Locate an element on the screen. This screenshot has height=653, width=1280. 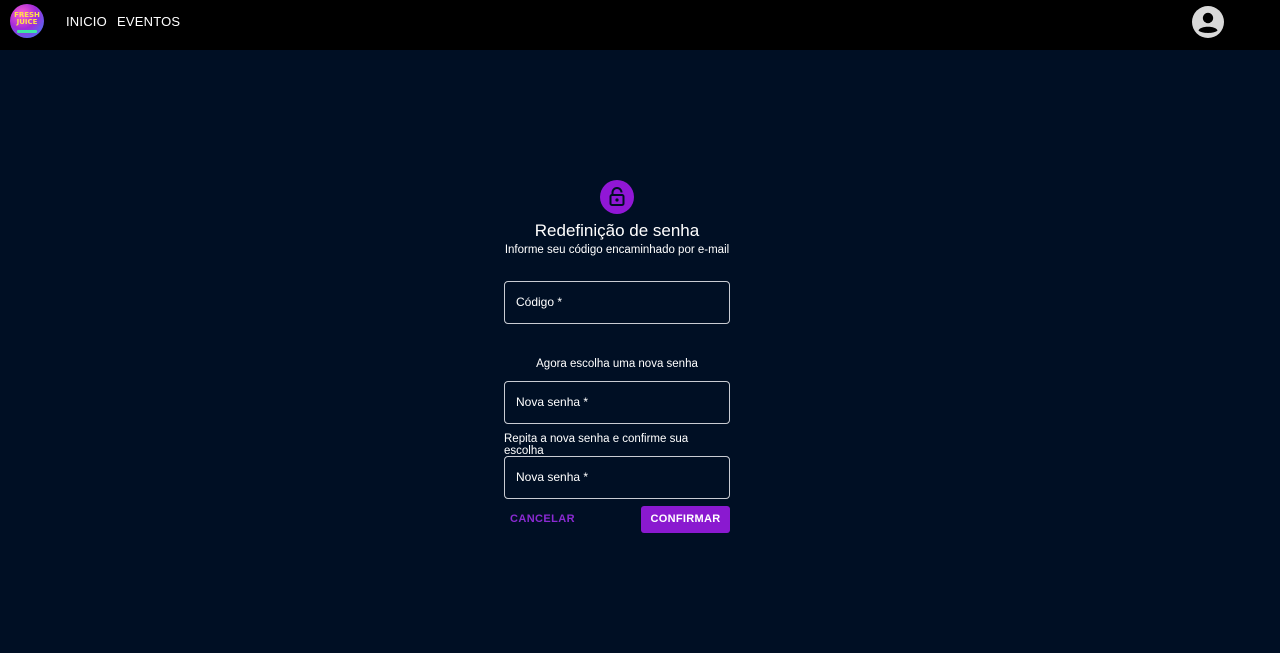
cancel-button: CANCELAR is located at coordinates (542, 519).